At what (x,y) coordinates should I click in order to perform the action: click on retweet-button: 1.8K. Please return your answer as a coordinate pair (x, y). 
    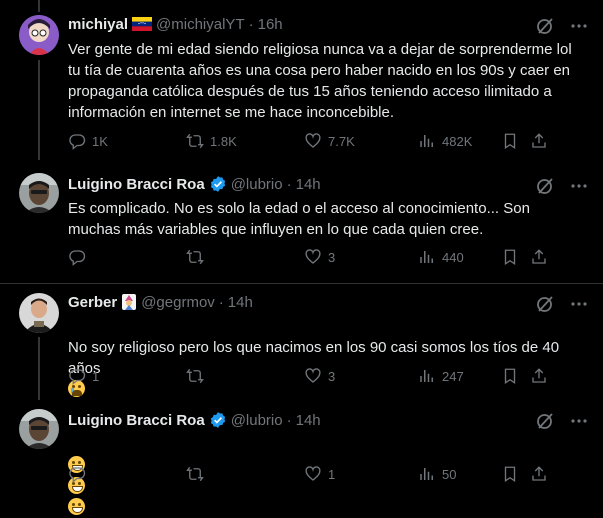
    Looking at the image, I should click on (211, 141).